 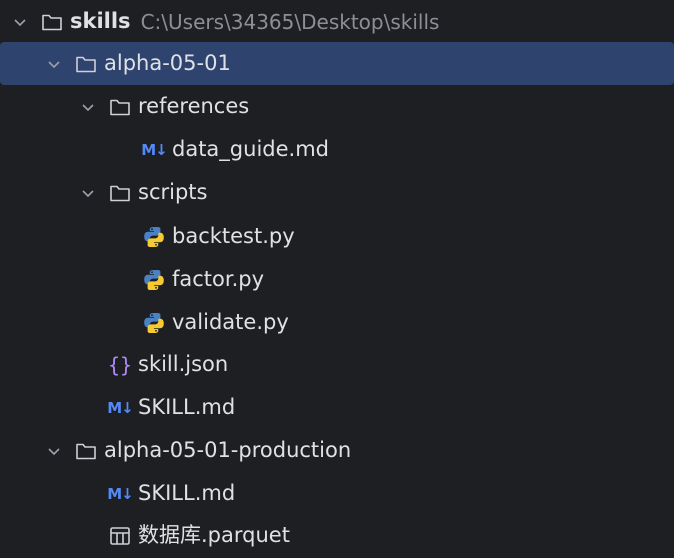 I want to click on file-label: factor.py, so click(x=218, y=279).